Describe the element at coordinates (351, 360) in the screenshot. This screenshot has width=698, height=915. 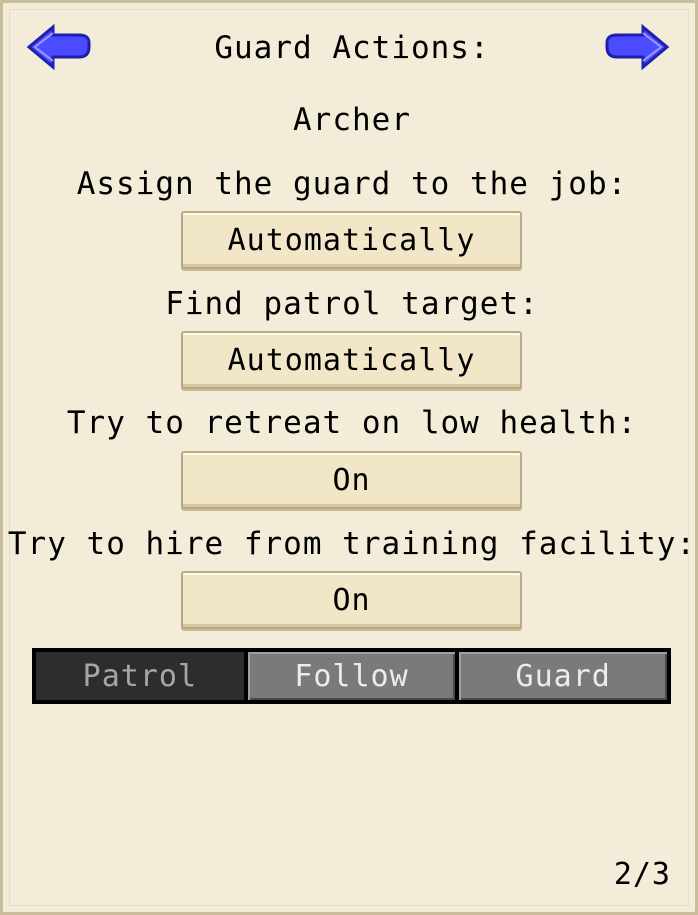
I see `patrol-target-button: Automatically` at that location.